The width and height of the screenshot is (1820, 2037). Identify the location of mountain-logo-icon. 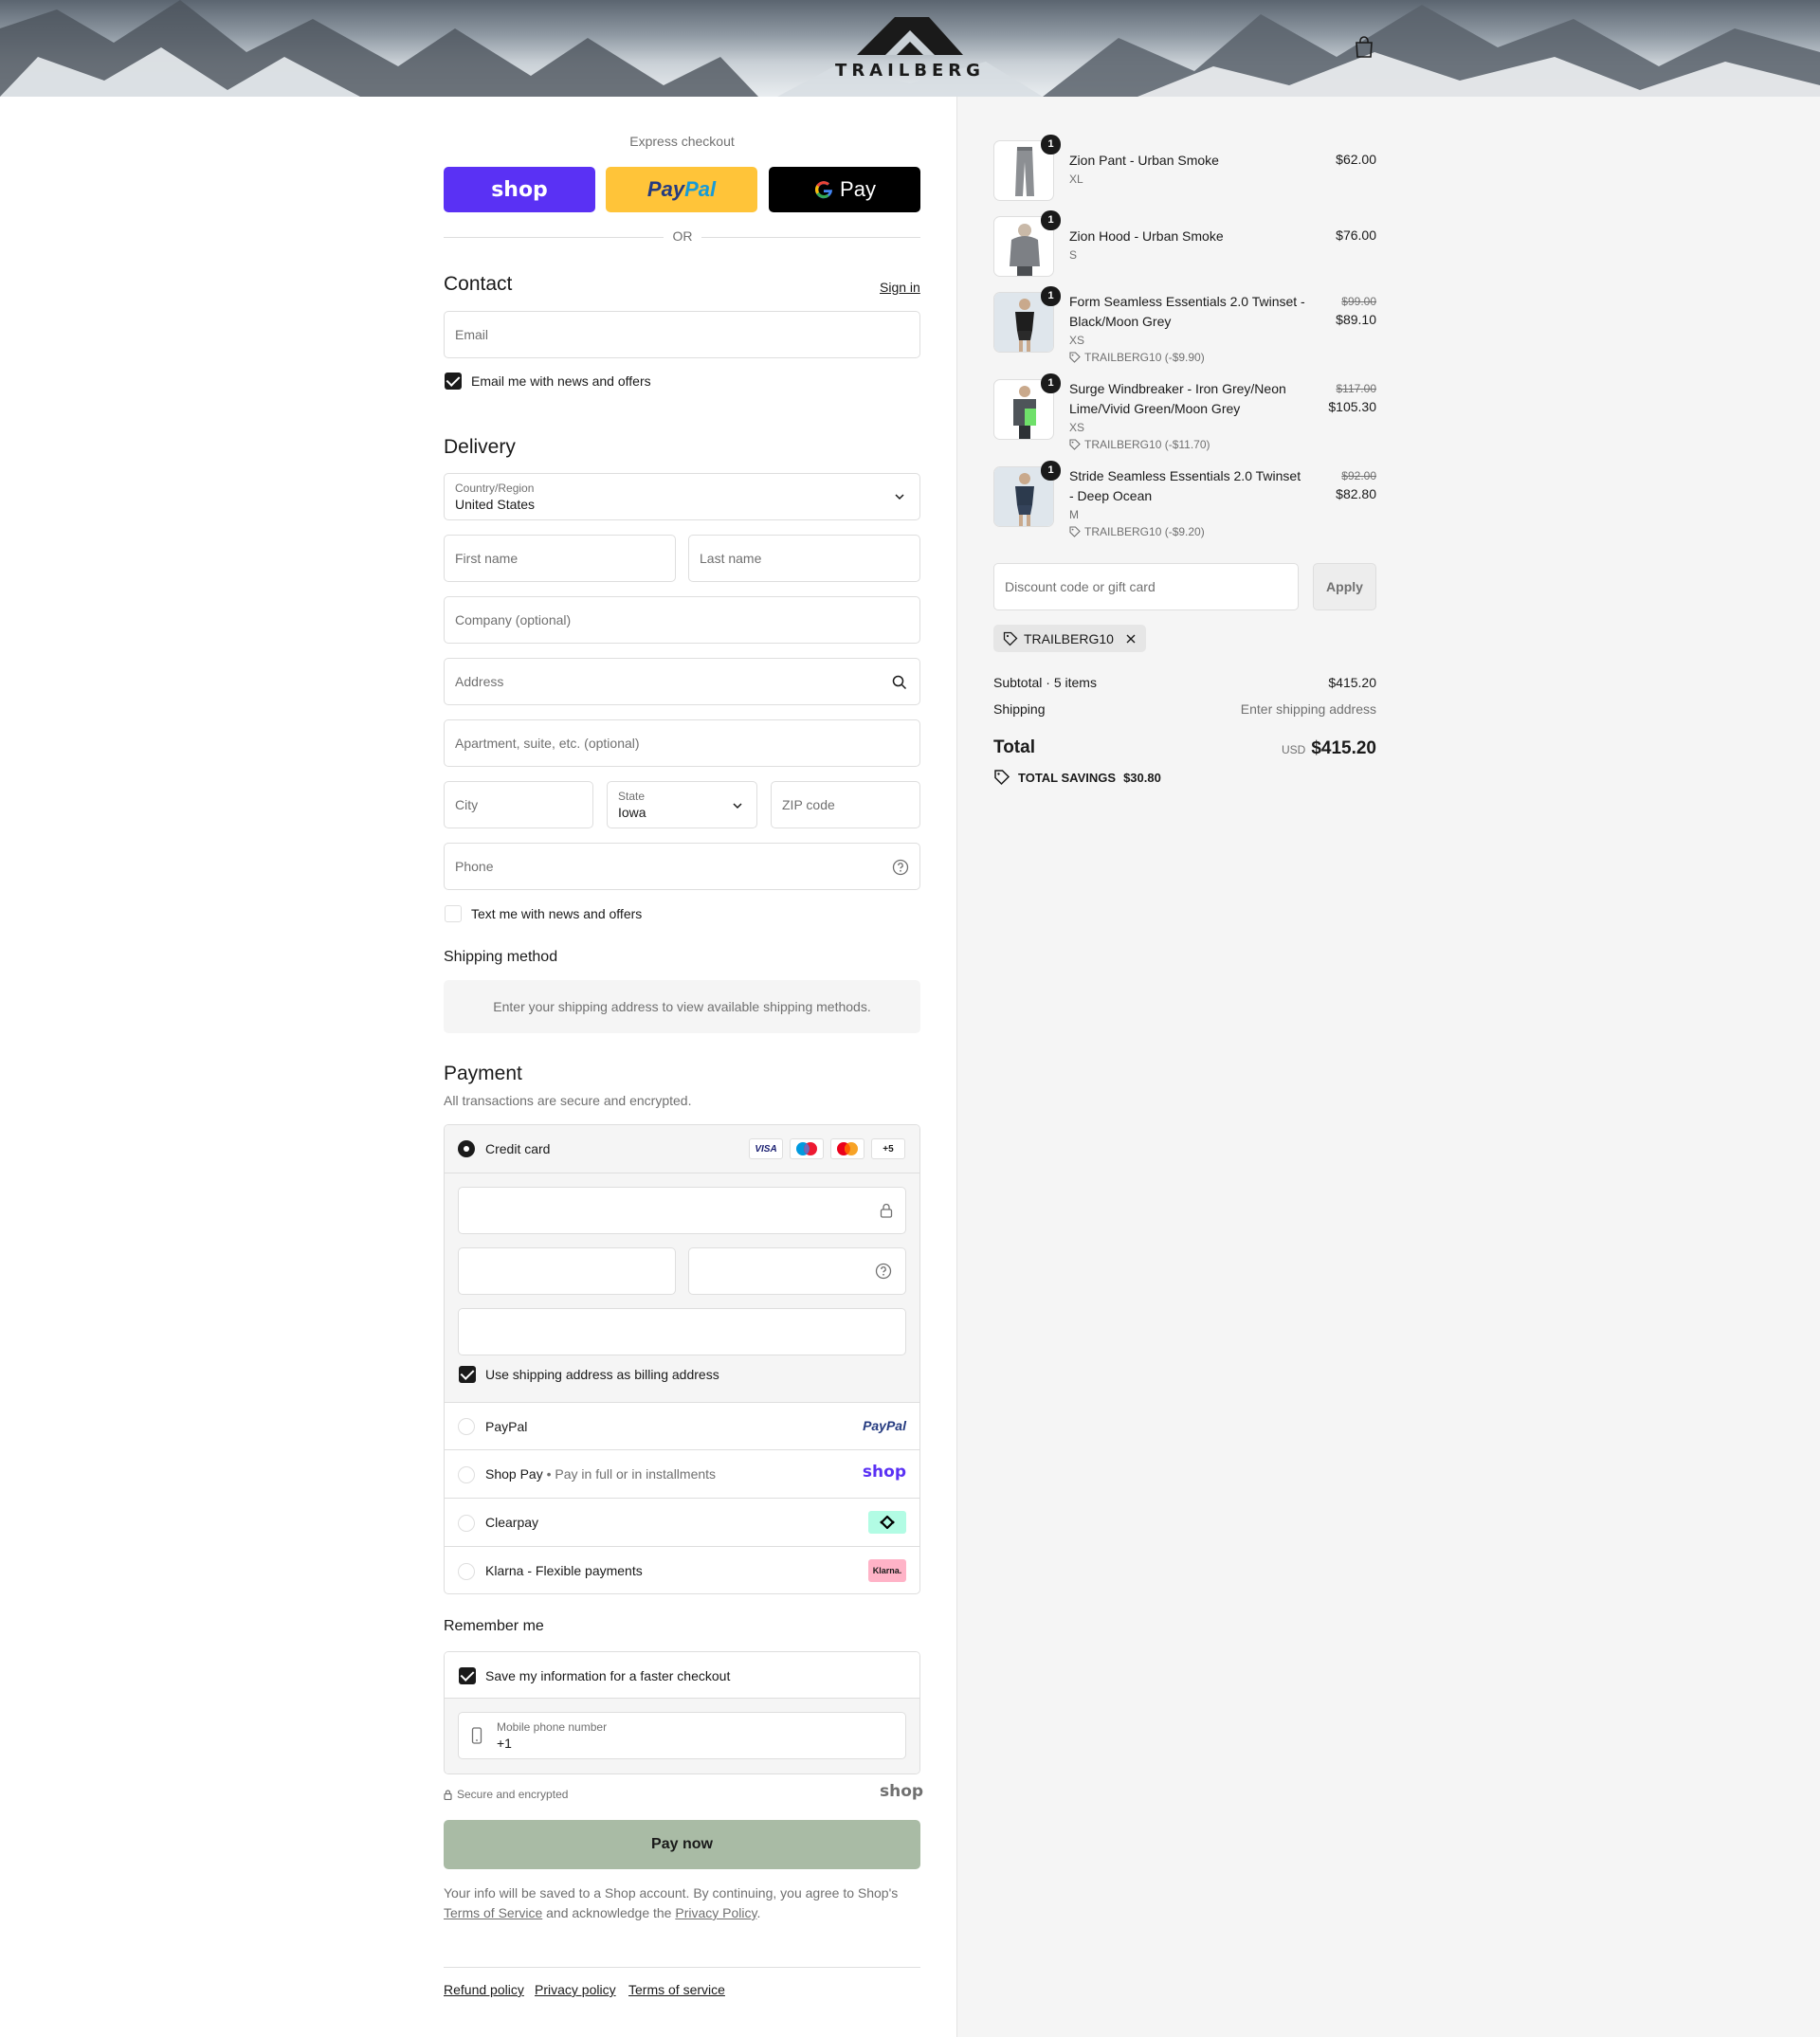
(910, 36).